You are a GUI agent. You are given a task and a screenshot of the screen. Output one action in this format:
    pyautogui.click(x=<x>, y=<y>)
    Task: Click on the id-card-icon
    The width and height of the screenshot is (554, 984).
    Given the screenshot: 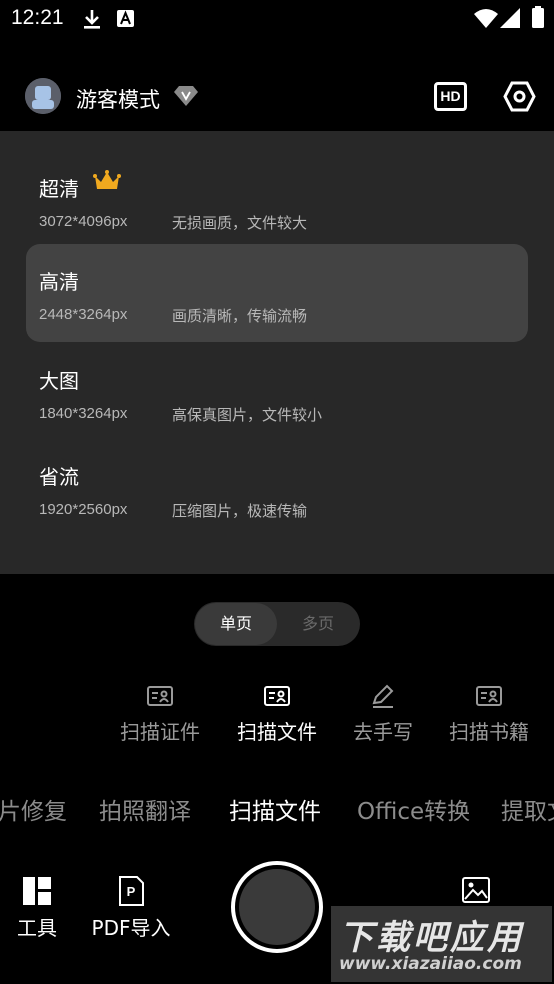 What is the action you would take?
    pyautogui.click(x=160, y=696)
    